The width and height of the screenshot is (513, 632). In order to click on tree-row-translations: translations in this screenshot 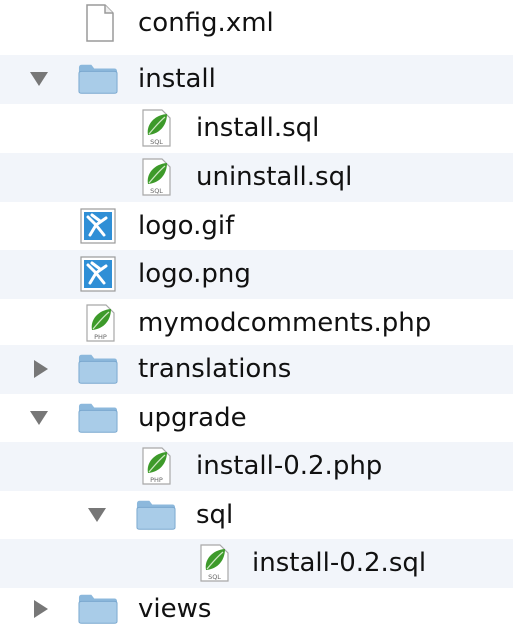, I will do `click(256, 369)`.